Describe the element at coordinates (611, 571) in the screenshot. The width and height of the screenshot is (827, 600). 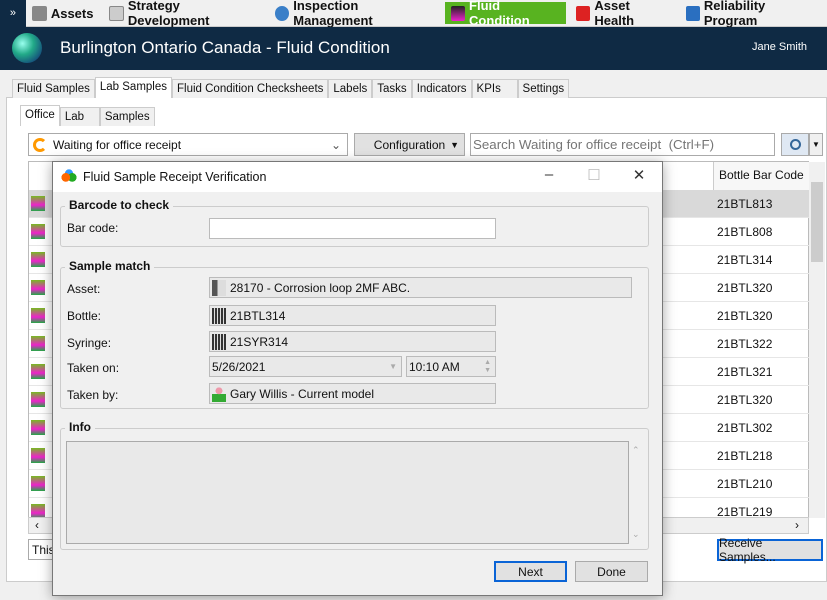
I see `done-button: Done` at that location.